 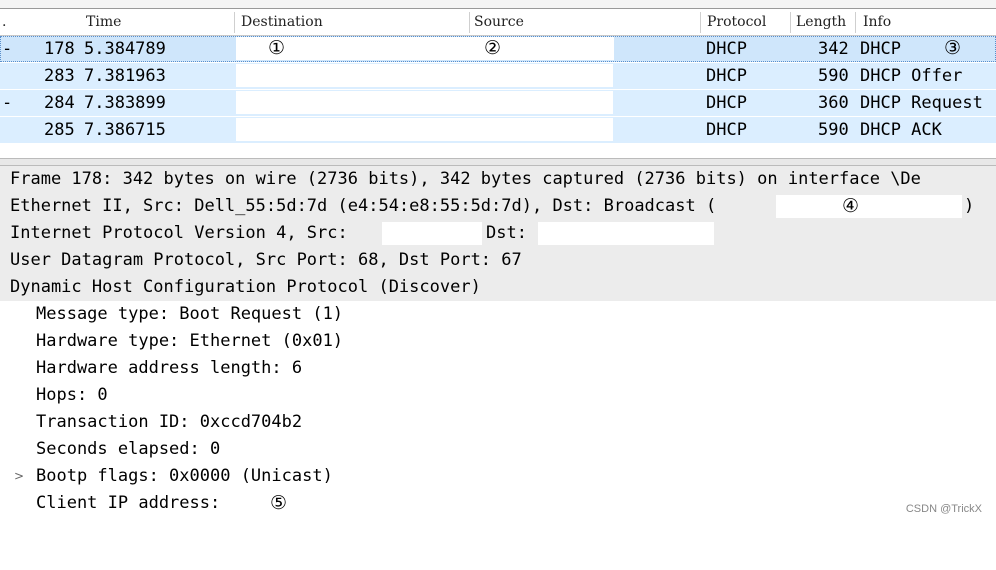 I want to click on detail-hardware-type-text: Hardware type: Ethernet (0x01), so click(x=190, y=341).